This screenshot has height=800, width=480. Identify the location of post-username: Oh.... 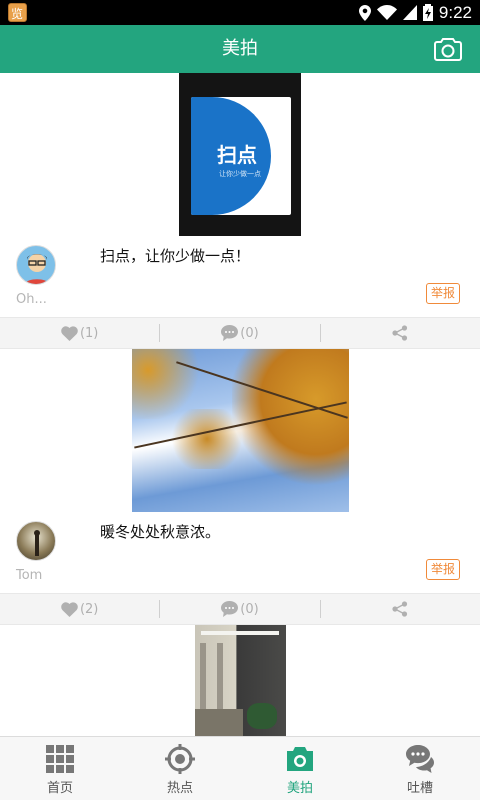
(31, 299).